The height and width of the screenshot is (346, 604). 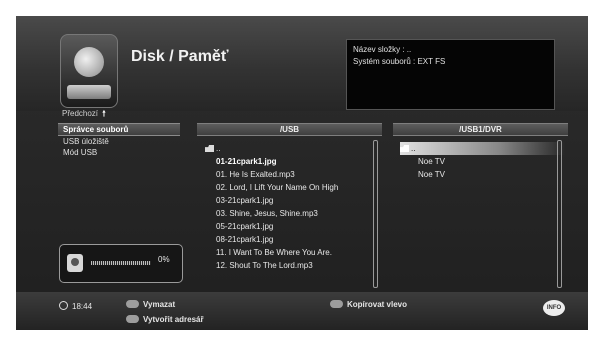 I want to click on list-item: 01-21cpark1.jpg, so click(x=294, y=161).